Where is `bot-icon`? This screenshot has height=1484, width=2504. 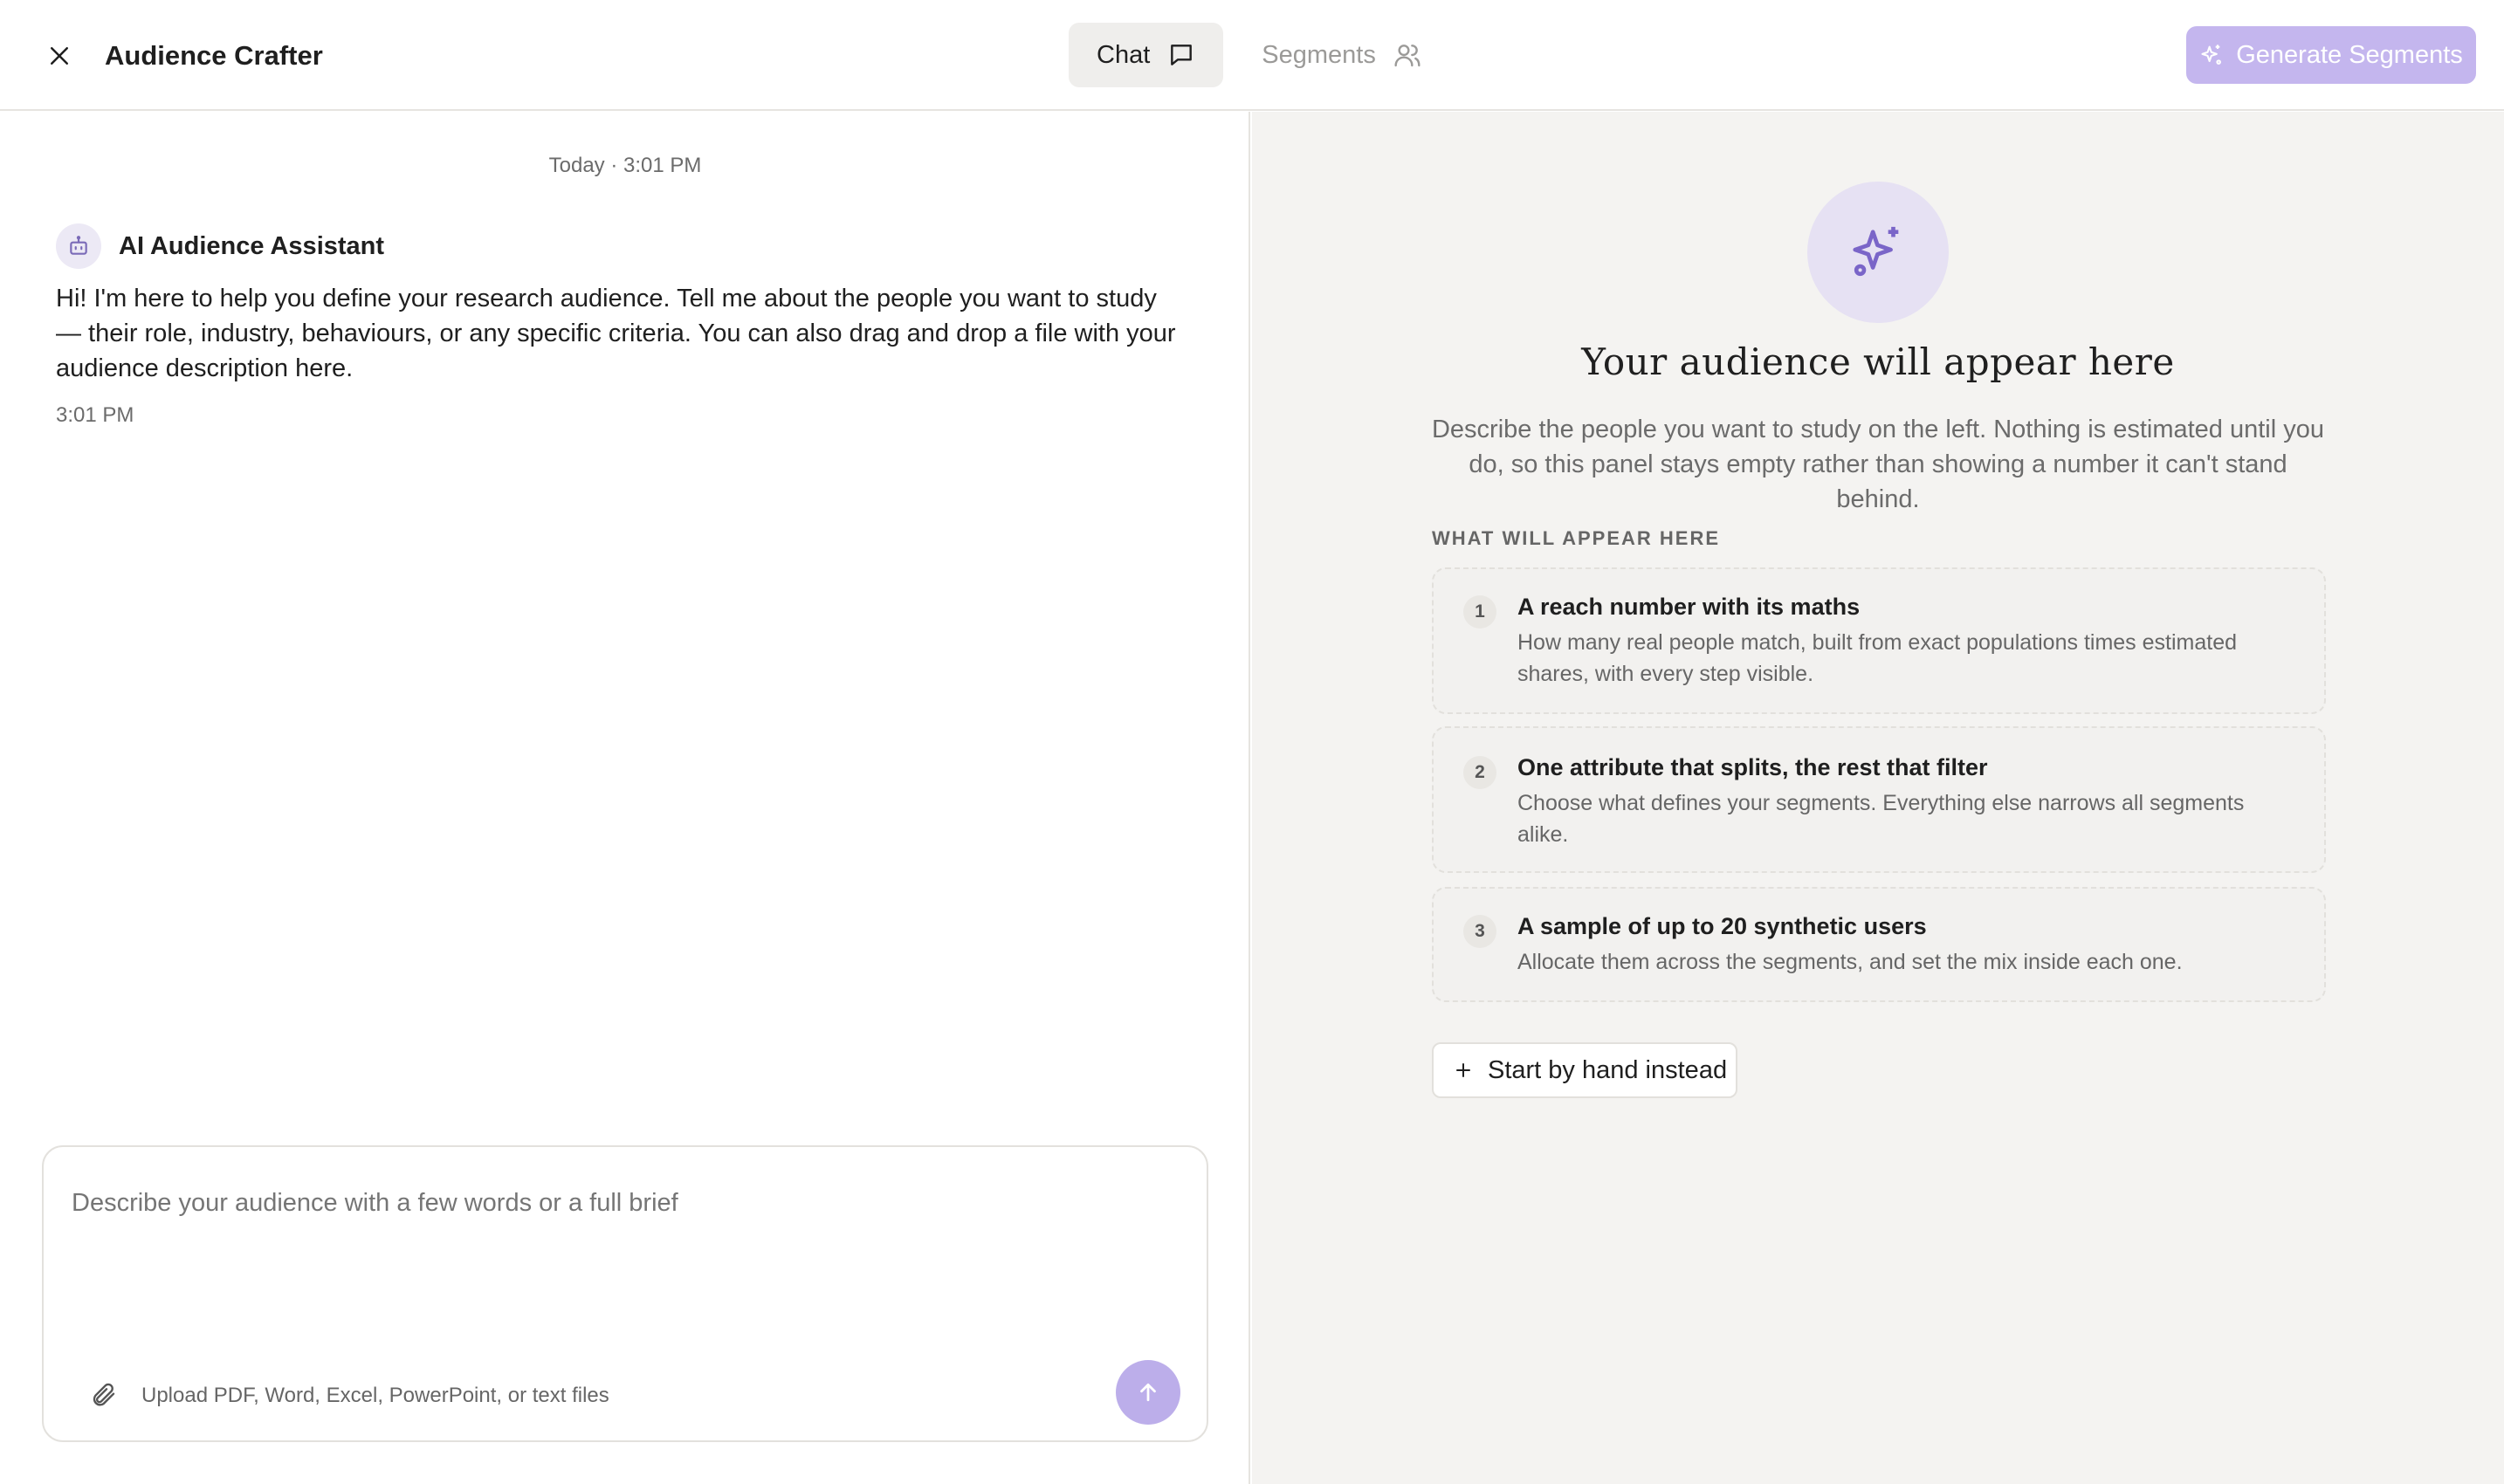
bot-icon is located at coordinates (78, 245).